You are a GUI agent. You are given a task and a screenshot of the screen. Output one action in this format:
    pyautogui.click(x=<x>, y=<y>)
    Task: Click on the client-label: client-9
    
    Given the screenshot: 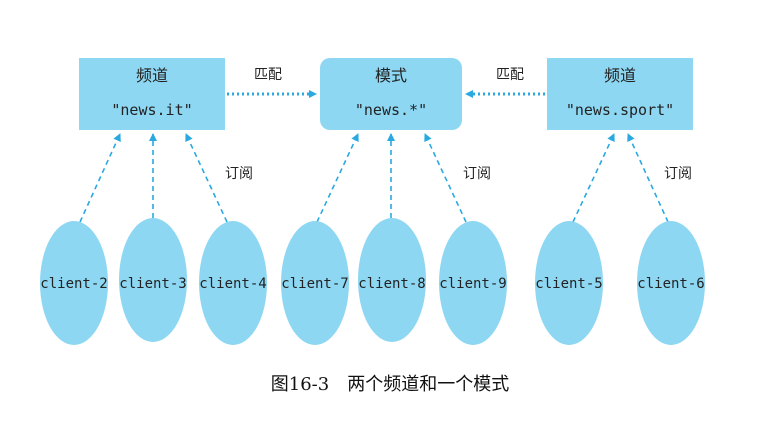 What is the action you would take?
    pyautogui.click(x=472, y=284)
    